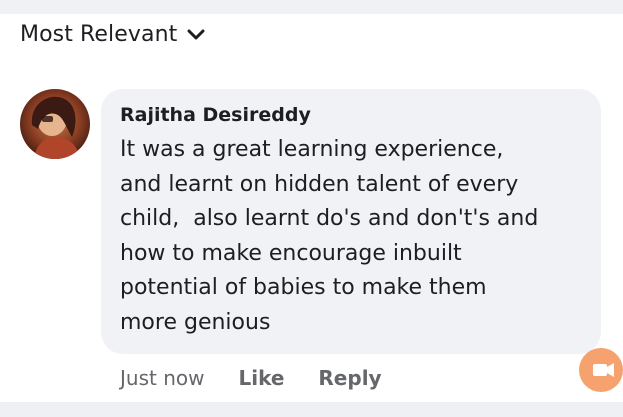  I want to click on chevron-down-icon, so click(196, 34).